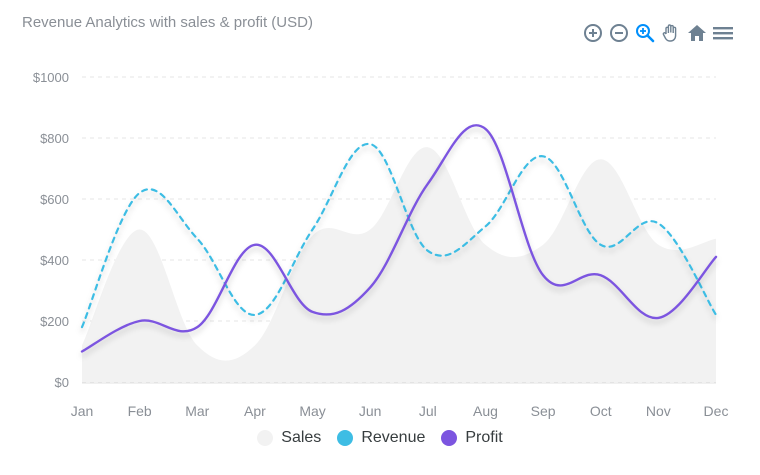 Image resolution: width=760 pixels, height=475 pixels. What do you see at coordinates (601, 411) in the screenshot?
I see `x-tick-label: Oct` at bounding box center [601, 411].